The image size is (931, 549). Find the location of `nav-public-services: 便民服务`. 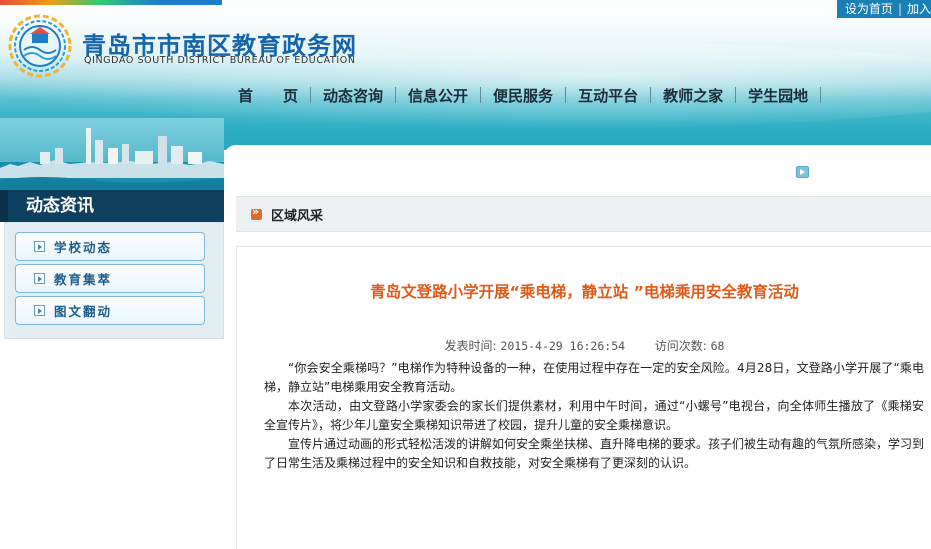

nav-public-services: 便民服务 is located at coordinates (523, 95).